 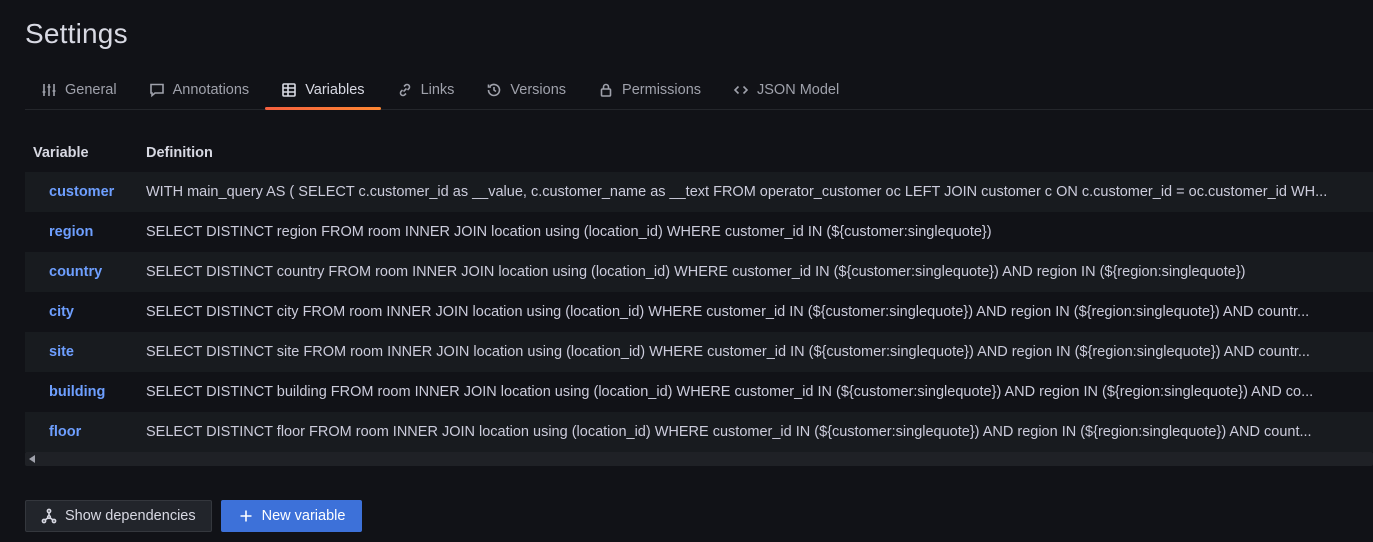 I want to click on tab-label: Permissions, so click(x=662, y=89).